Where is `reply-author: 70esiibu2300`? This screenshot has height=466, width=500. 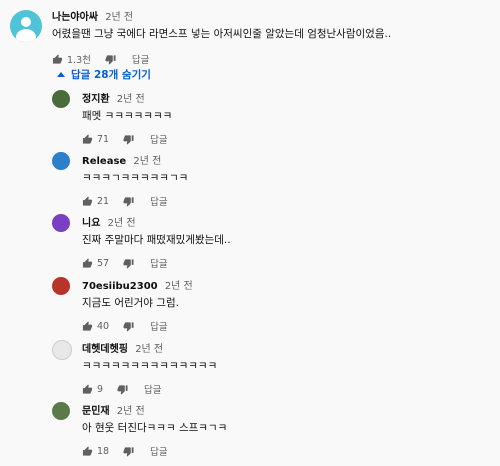
reply-author: 70esiibu2300 is located at coordinates (120, 286).